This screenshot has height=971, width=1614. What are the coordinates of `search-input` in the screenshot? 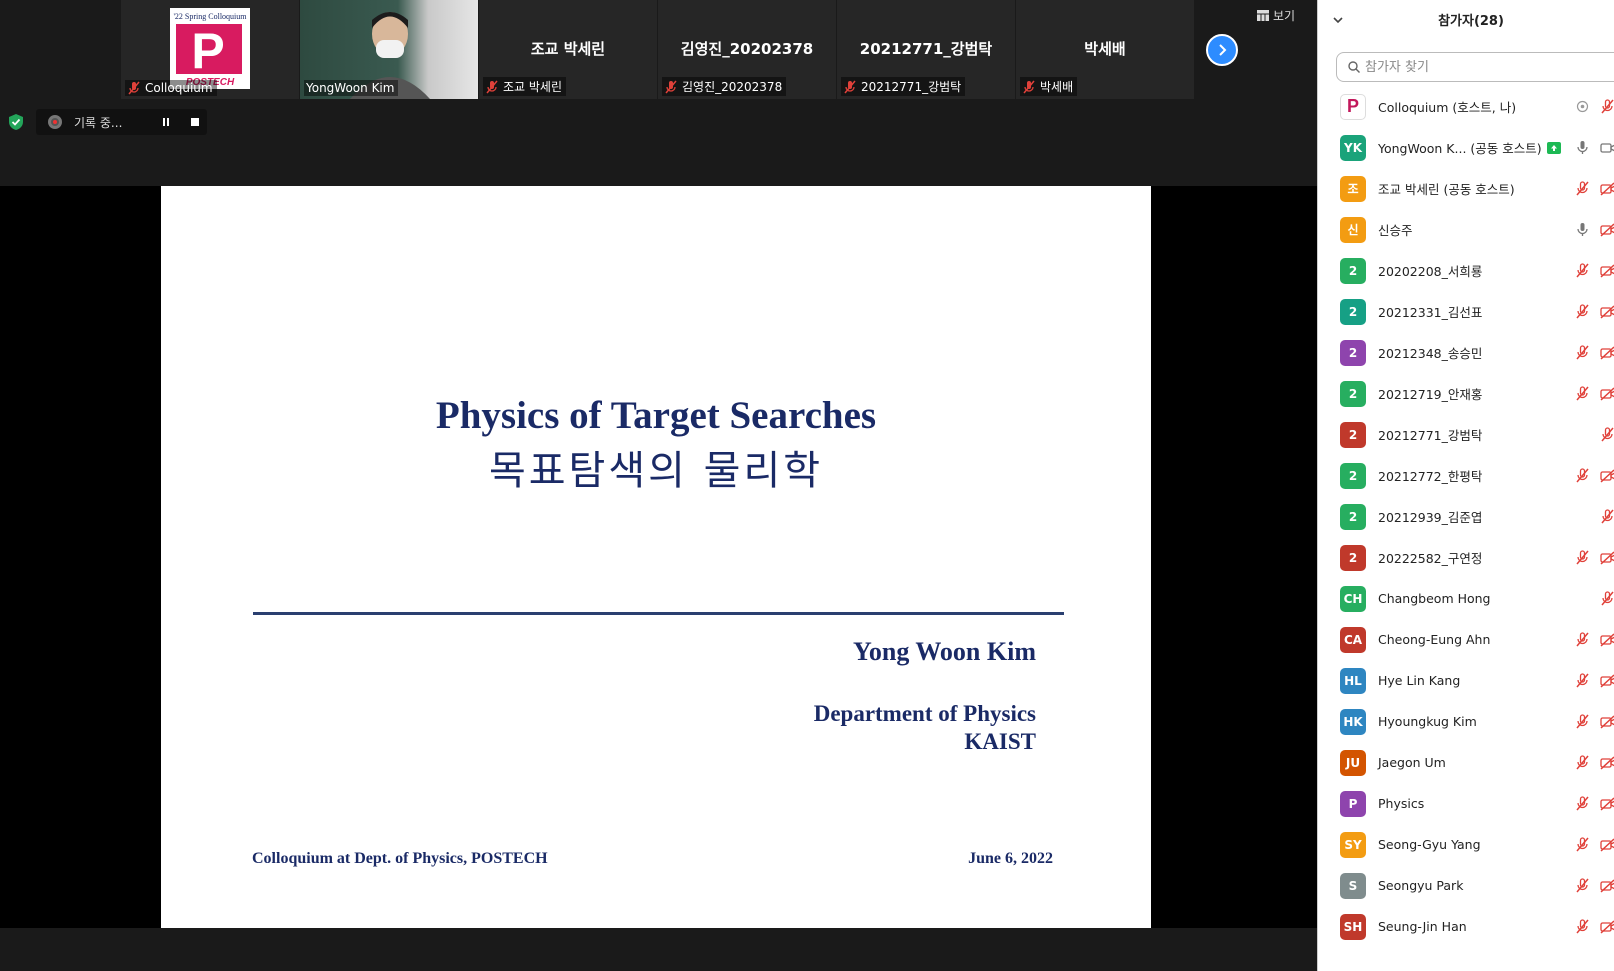 It's located at (1485, 67).